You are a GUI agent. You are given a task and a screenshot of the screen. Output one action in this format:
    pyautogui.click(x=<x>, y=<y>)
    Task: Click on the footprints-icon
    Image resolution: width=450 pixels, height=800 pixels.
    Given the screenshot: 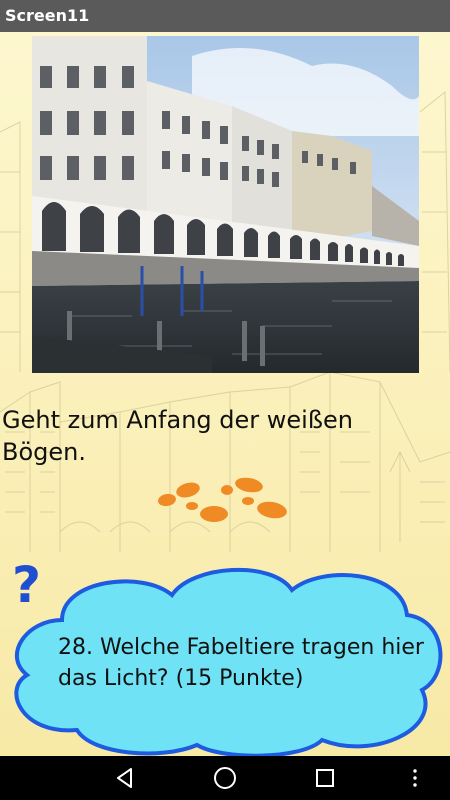 What is the action you would take?
    pyautogui.click(x=222, y=499)
    